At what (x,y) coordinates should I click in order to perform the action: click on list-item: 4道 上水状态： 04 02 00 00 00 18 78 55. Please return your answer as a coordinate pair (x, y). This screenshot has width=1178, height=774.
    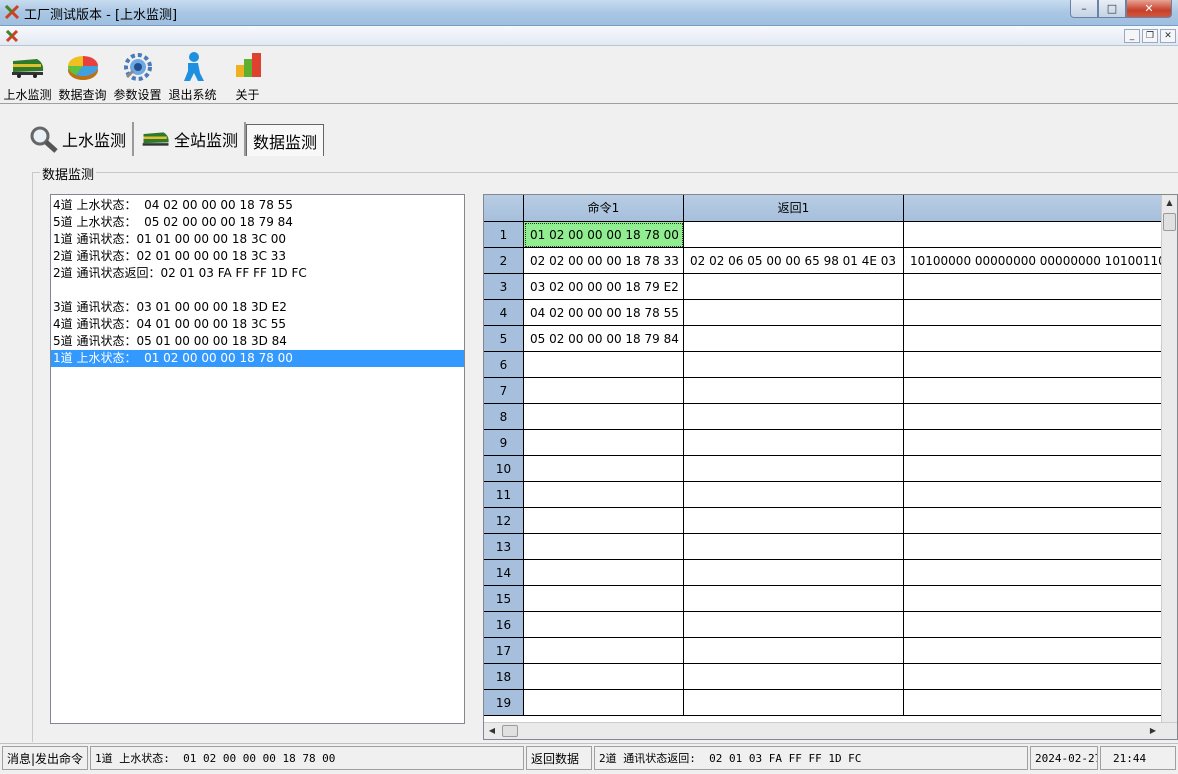
    Looking at the image, I should click on (257, 205).